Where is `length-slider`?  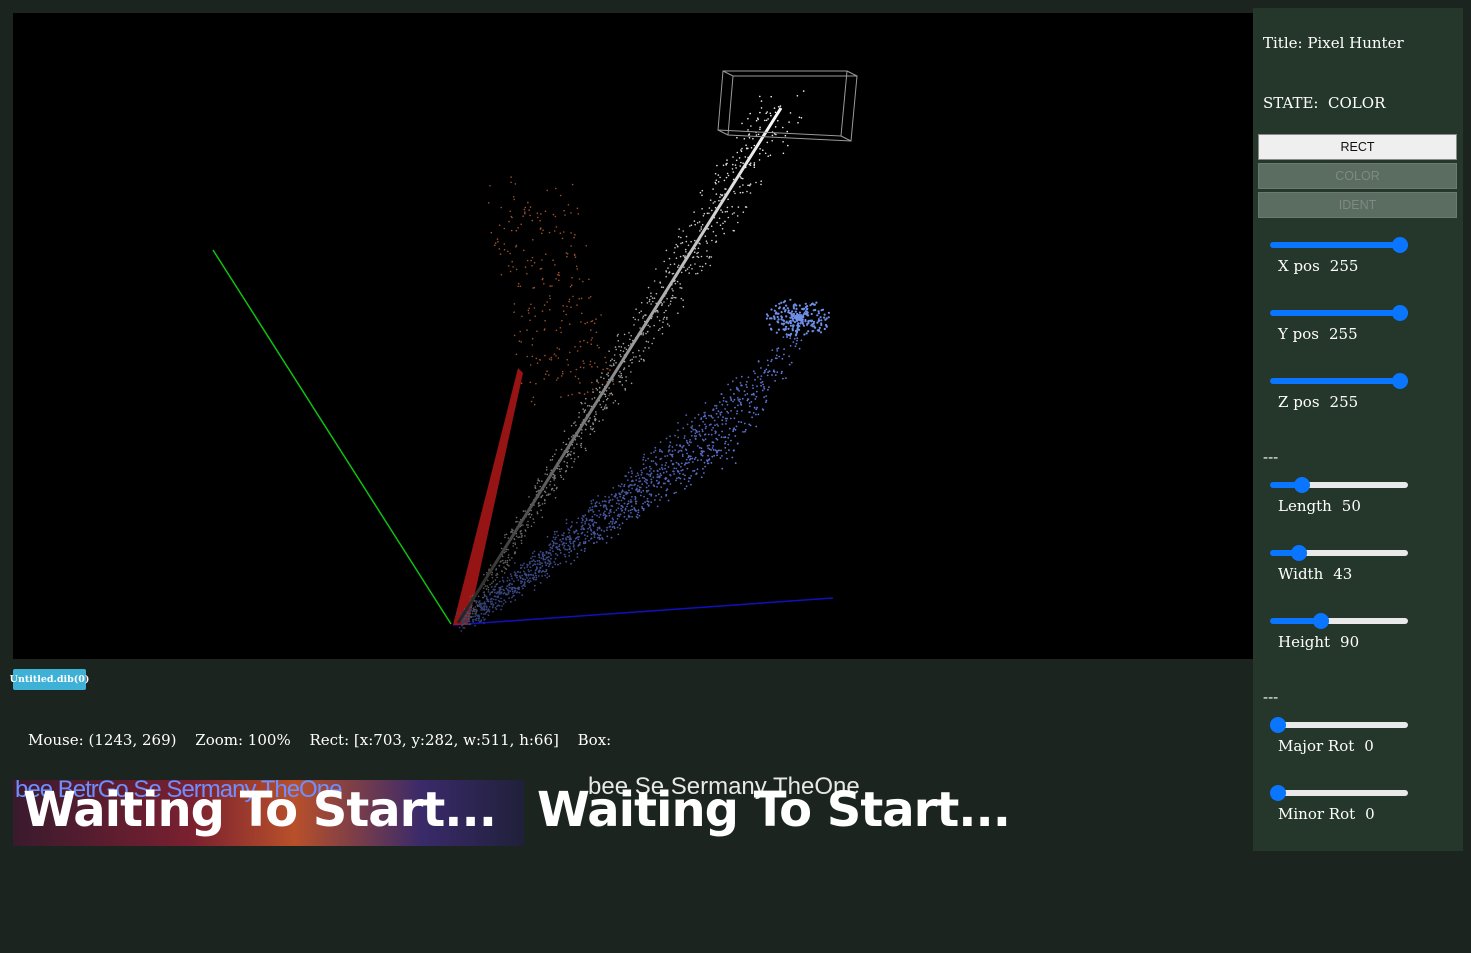 length-slider is located at coordinates (1339, 485).